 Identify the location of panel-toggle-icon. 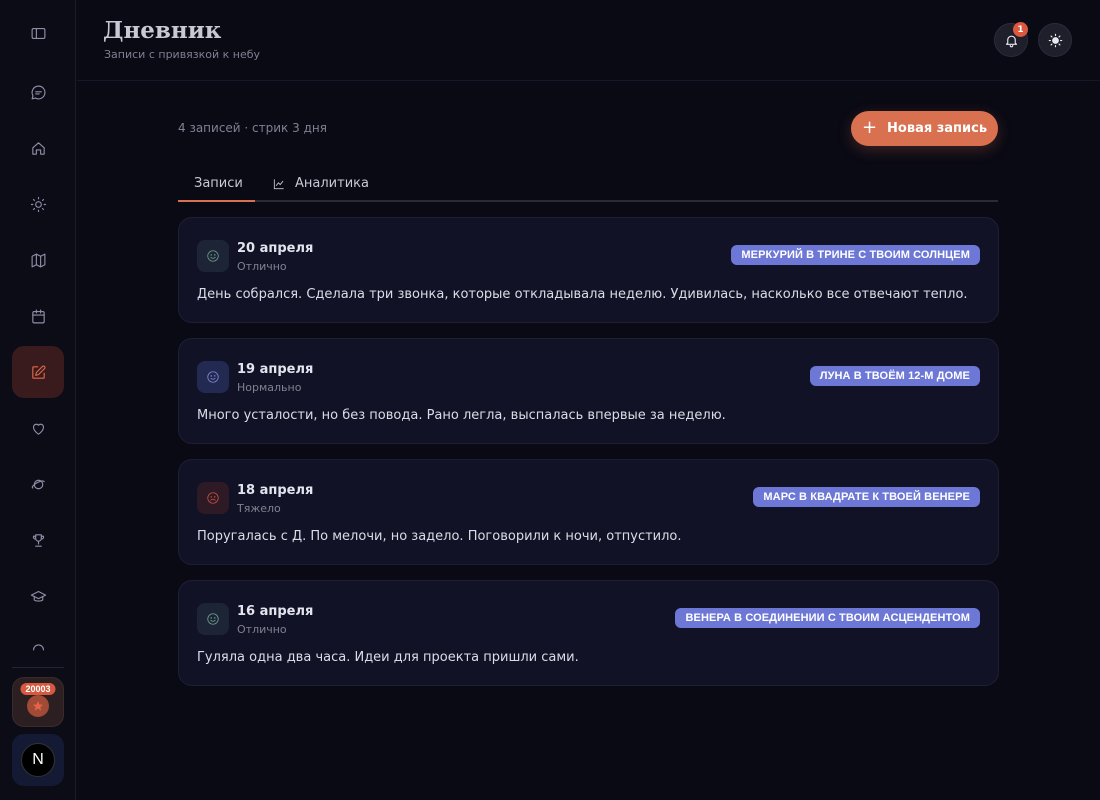
(38, 33).